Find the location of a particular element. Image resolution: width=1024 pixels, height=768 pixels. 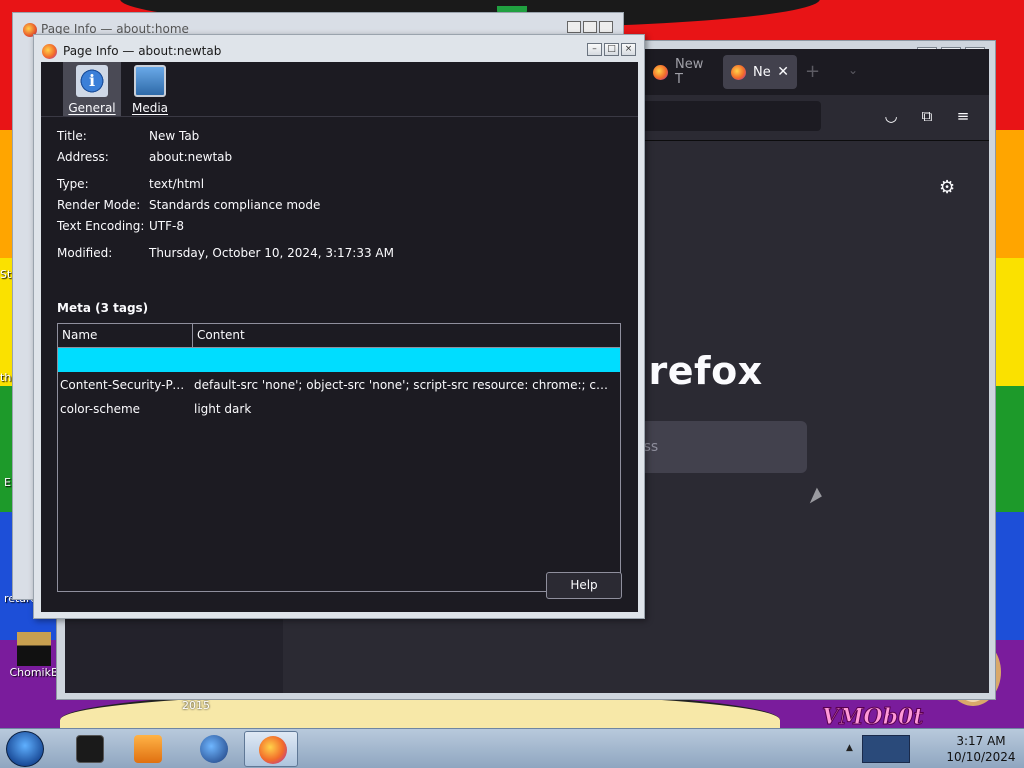

tray-icons is located at coordinates (886, 749).